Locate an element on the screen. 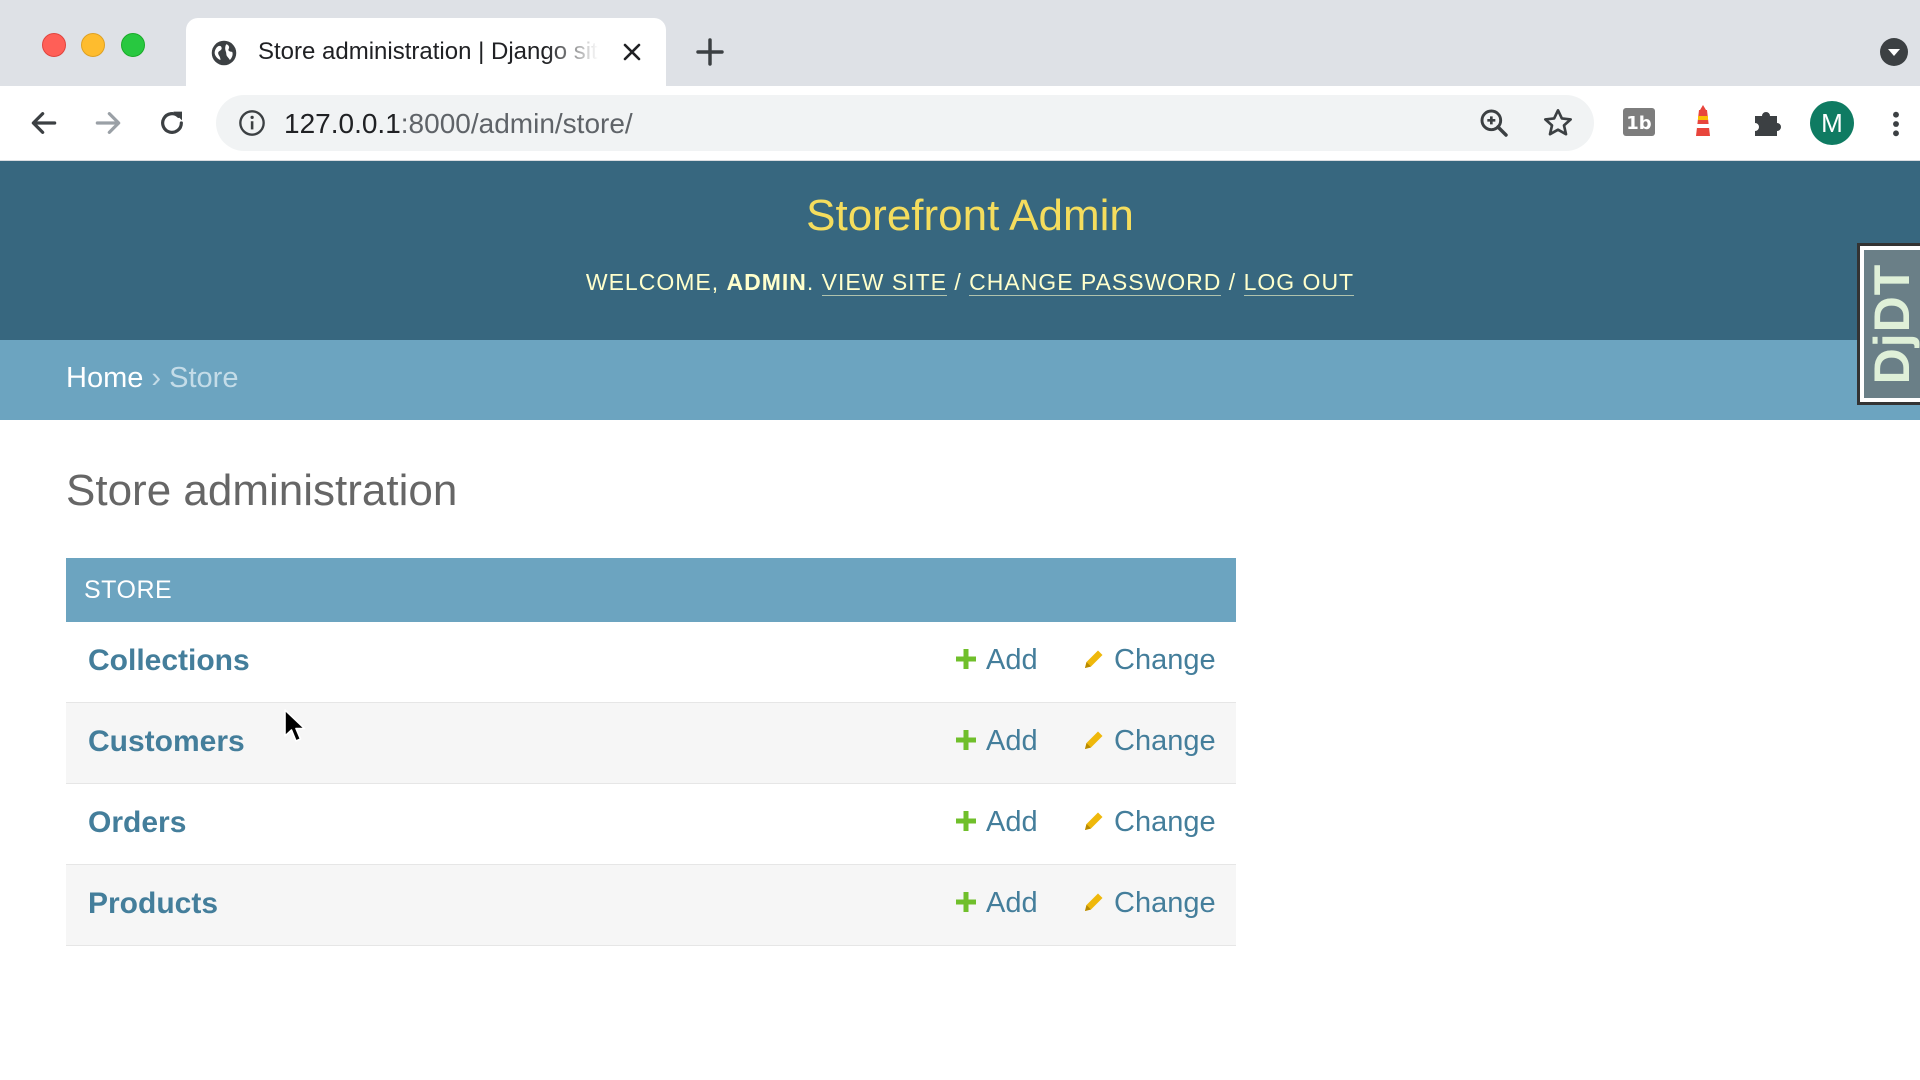 The image size is (1920, 1080). debug-toolbar-label: DjDT is located at coordinates (1892, 324).